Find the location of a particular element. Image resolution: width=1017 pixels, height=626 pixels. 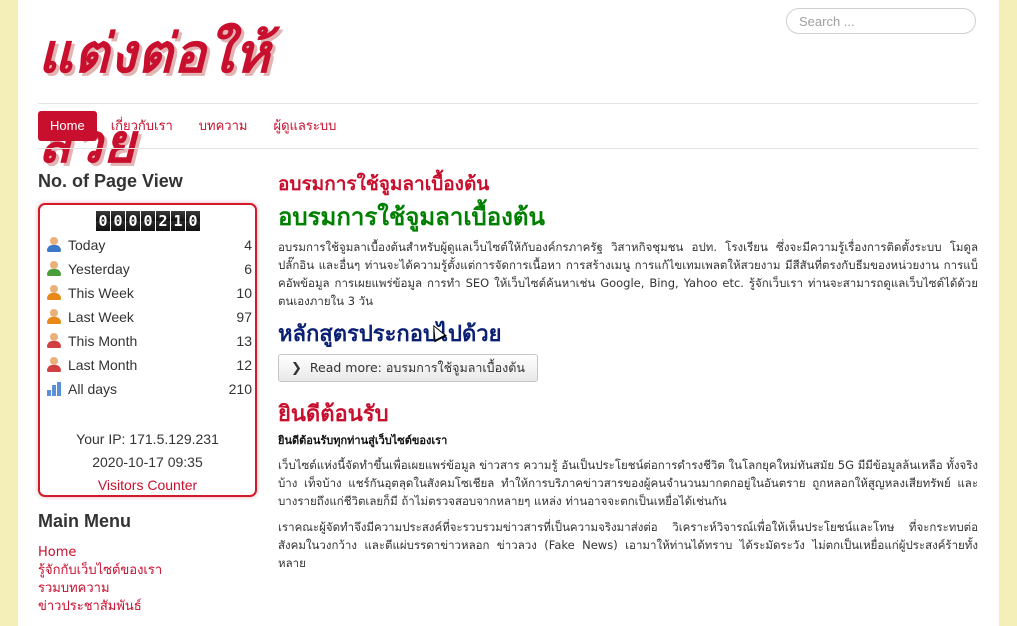

nav-item-about: เกี่ยวกับเรา is located at coordinates (142, 126).